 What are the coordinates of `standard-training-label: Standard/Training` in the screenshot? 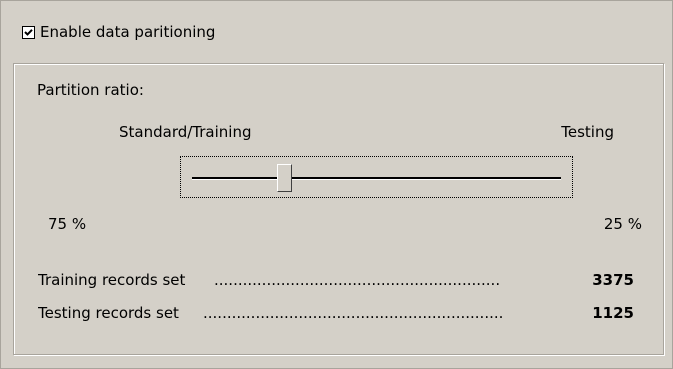 It's located at (185, 132).